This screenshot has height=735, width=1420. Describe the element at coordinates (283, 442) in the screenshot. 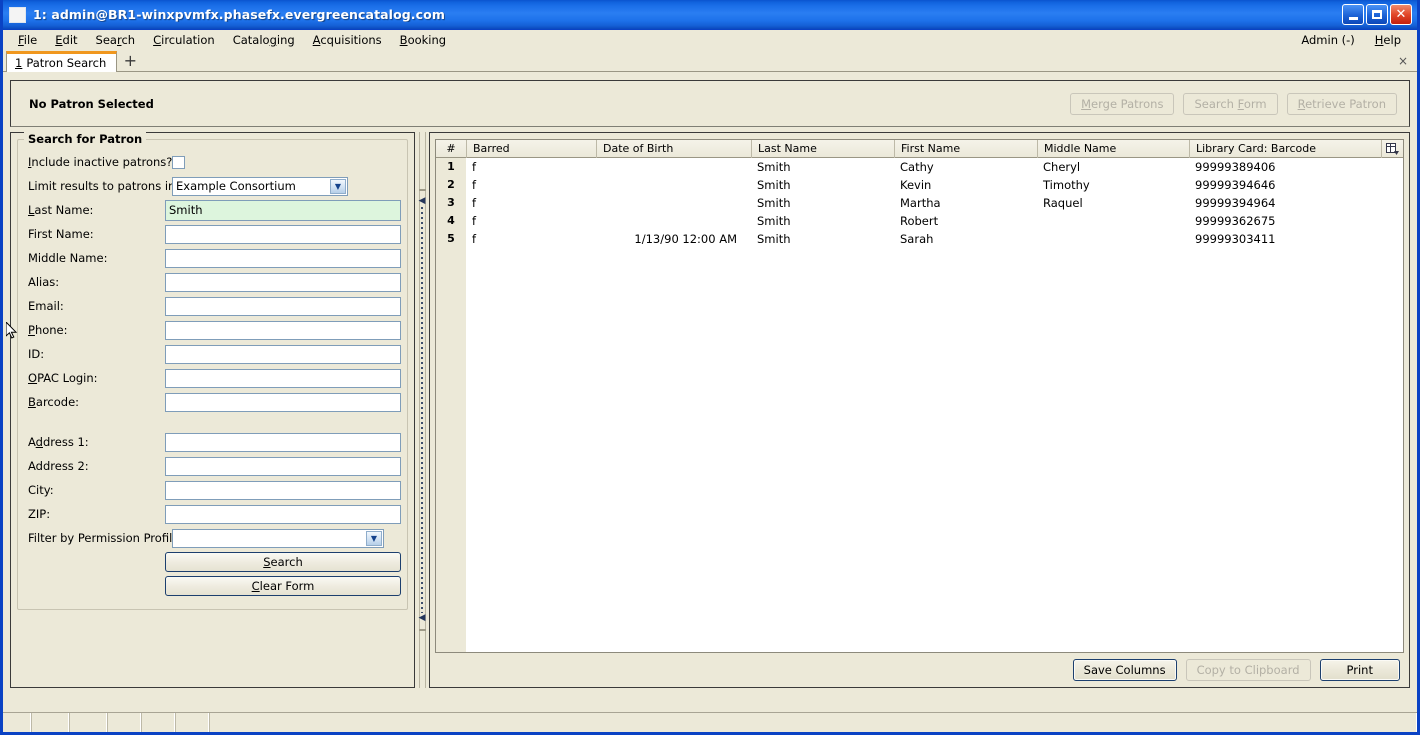

I see `address1-input` at that location.